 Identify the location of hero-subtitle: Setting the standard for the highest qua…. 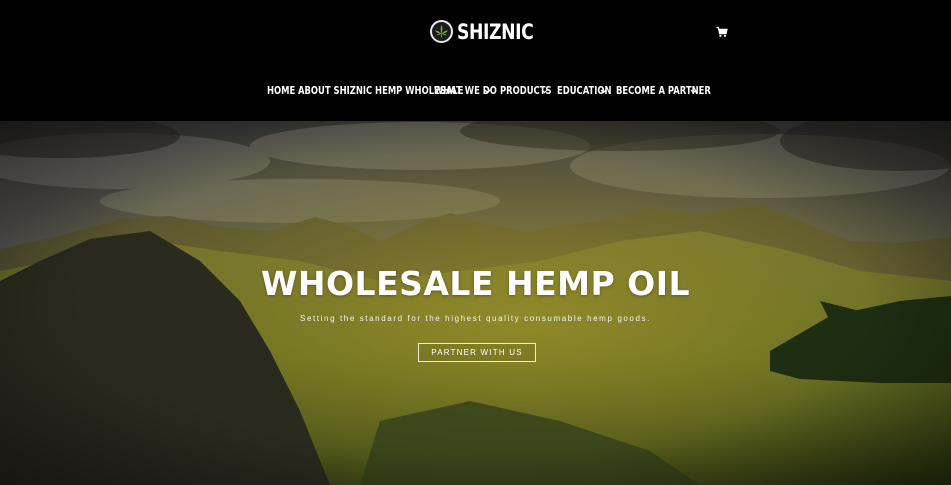
(475, 318).